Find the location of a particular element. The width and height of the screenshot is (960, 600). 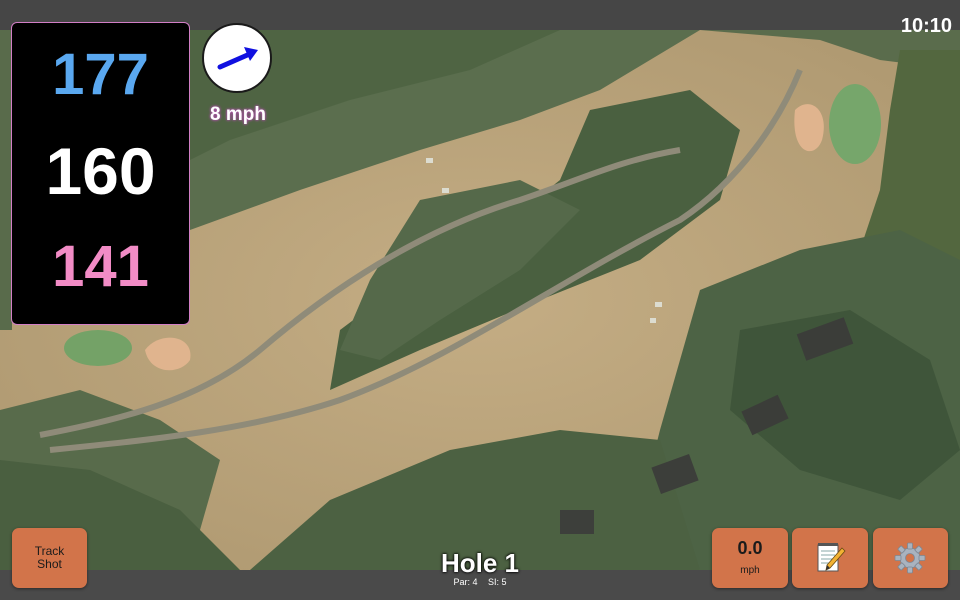

gear-icon is located at coordinates (910, 558).